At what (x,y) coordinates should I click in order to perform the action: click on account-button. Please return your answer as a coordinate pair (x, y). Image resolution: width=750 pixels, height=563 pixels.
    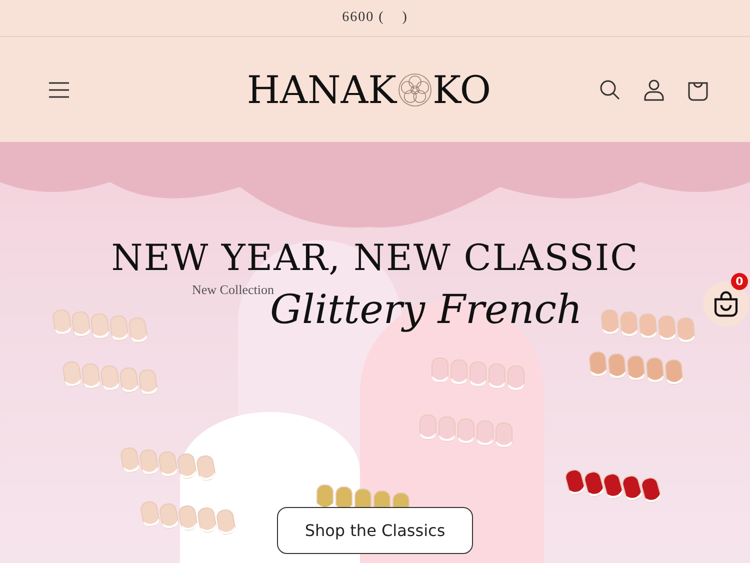
    Looking at the image, I should click on (654, 90).